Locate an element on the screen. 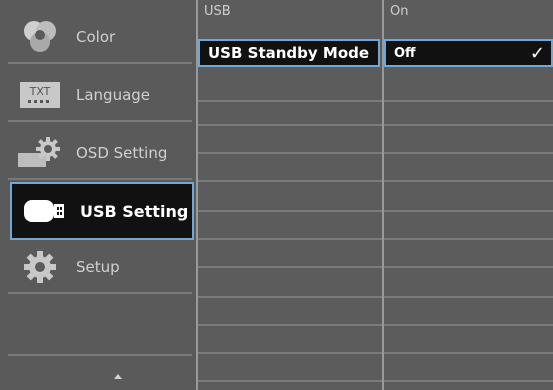 The width and height of the screenshot is (553, 390). submenu-item-usb-standby-mode: USB Standby Mode is located at coordinates (289, 53).